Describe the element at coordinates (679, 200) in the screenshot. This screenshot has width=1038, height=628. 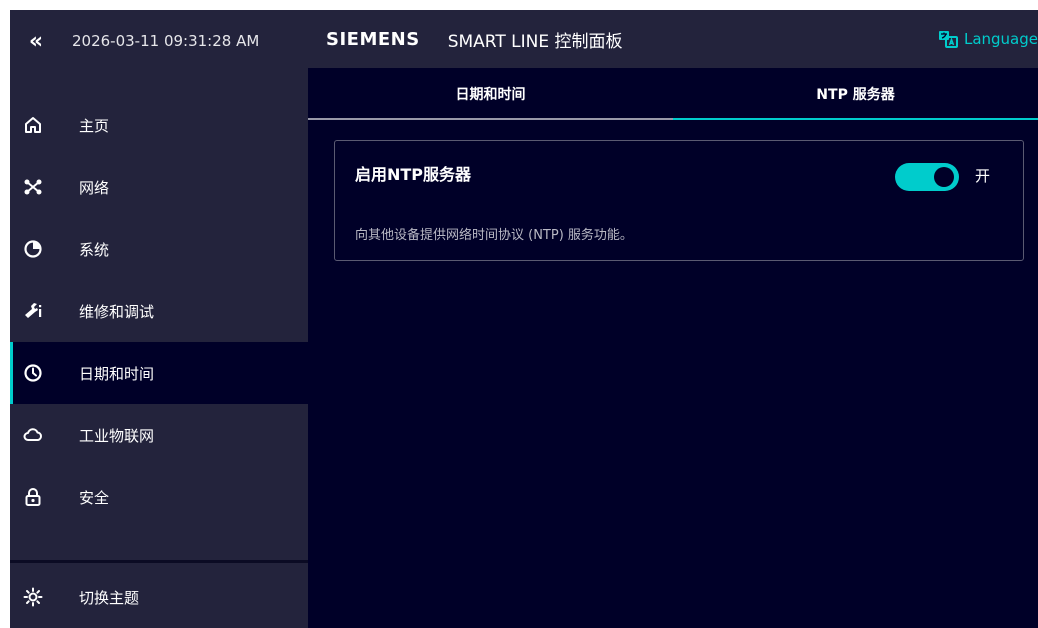
I see `ntp-server-card: 启用NTP服务器 开 向其他设备提供网络时间协议 (NTP) 服务功能。` at that location.